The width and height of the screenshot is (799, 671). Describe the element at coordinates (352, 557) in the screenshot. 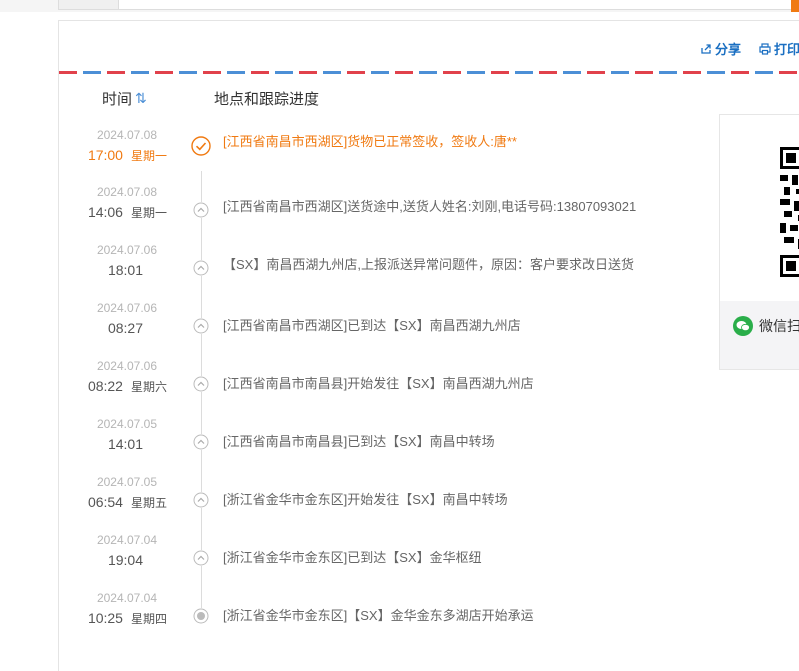

I see `event-description: [浙江省金华市金东区]已到达【SX】金华枢纽` at that location.